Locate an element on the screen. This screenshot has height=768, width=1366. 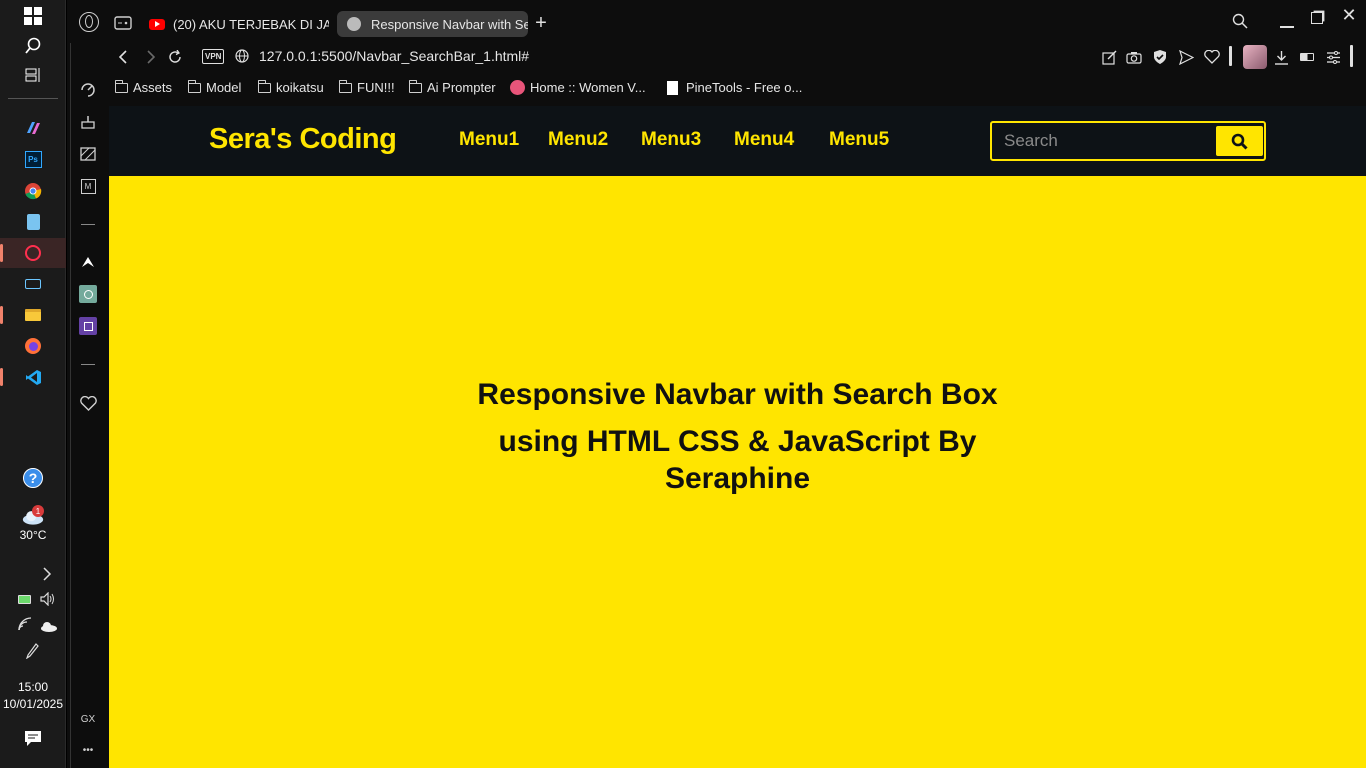
weather-badge: 1 is located at coordinates (38, 511).